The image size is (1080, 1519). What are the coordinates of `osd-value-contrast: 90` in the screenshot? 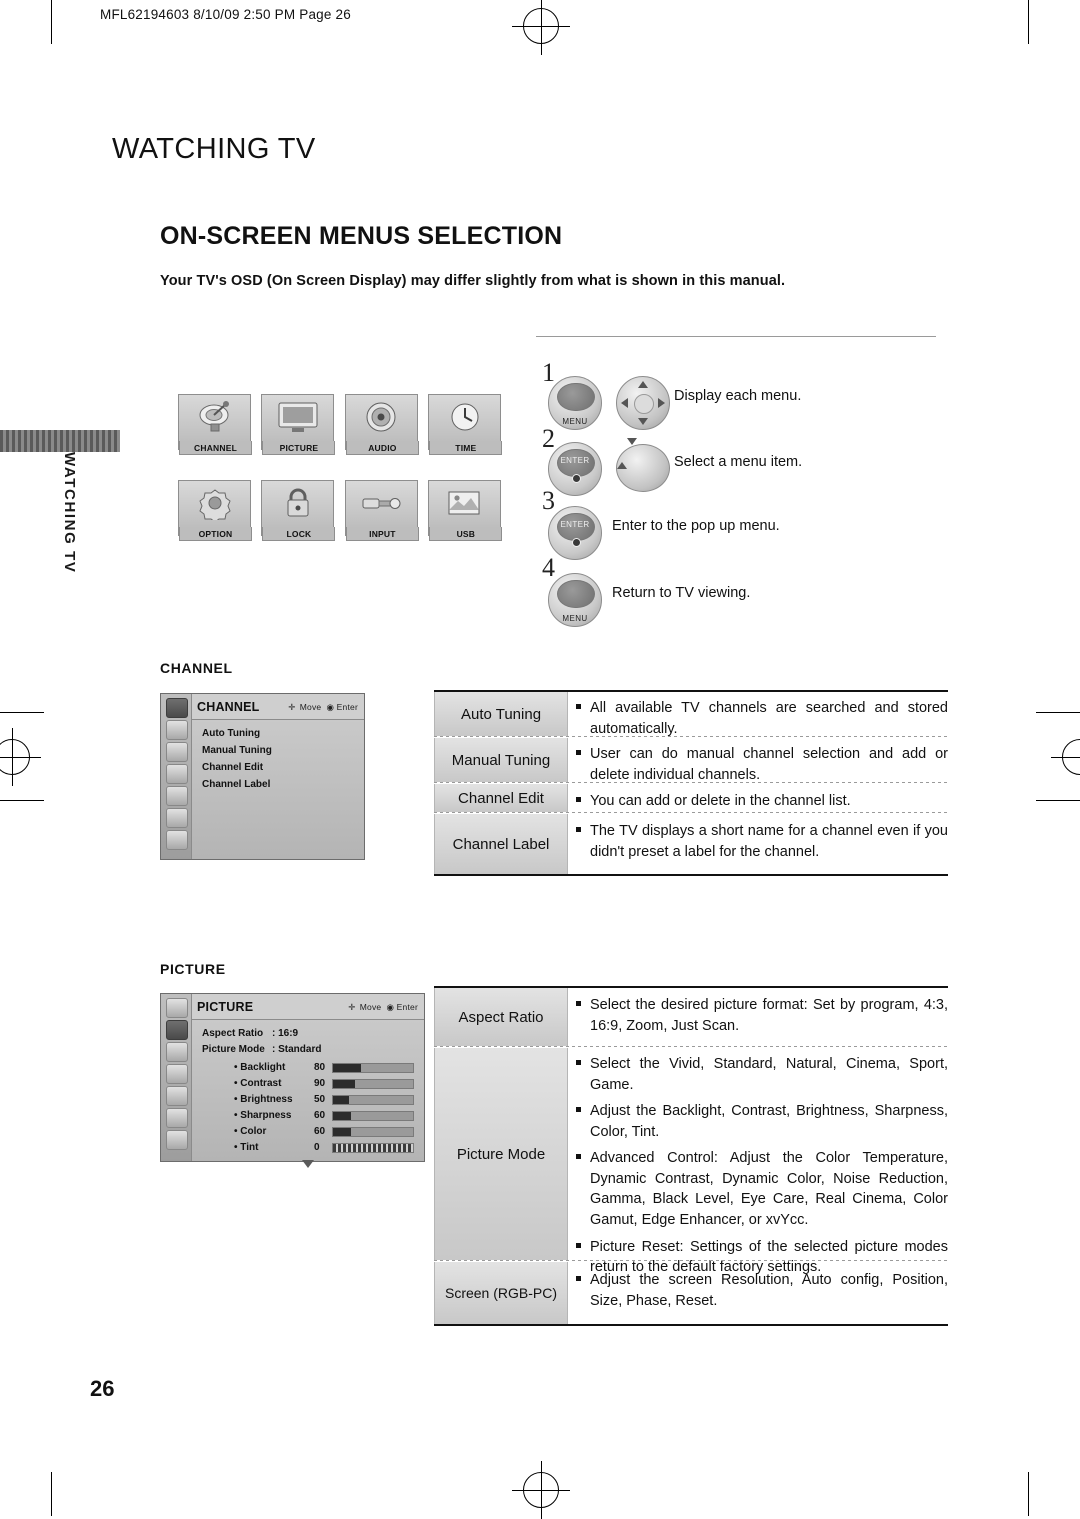 It's located at (320, 1083).